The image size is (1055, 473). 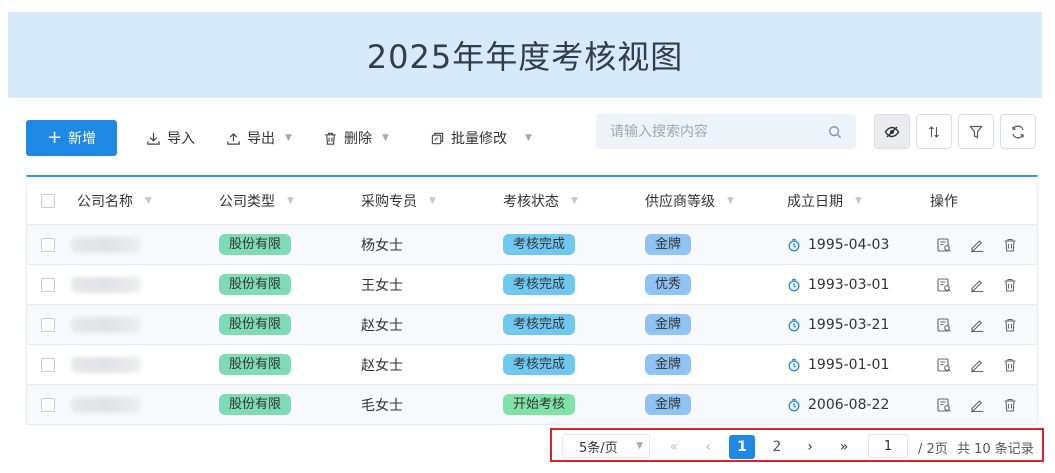 What do you see at coordinates (382, 325) in the screenshot?
I see `buyer-cell: 赵女士` at bounding box center [382, 325].